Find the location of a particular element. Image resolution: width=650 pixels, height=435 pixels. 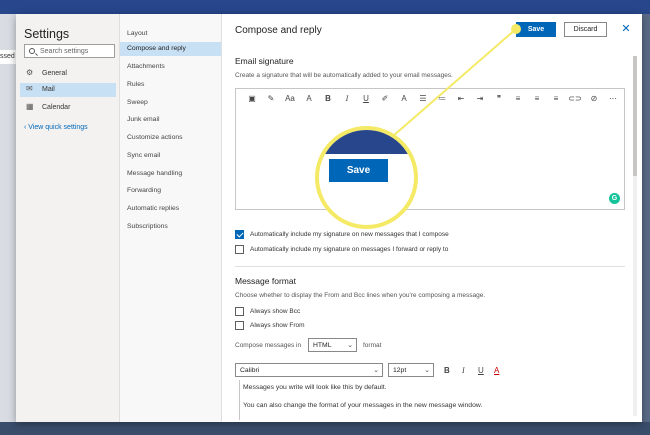

unlink-icon: ⊘ is located at coordinates (594, 99).